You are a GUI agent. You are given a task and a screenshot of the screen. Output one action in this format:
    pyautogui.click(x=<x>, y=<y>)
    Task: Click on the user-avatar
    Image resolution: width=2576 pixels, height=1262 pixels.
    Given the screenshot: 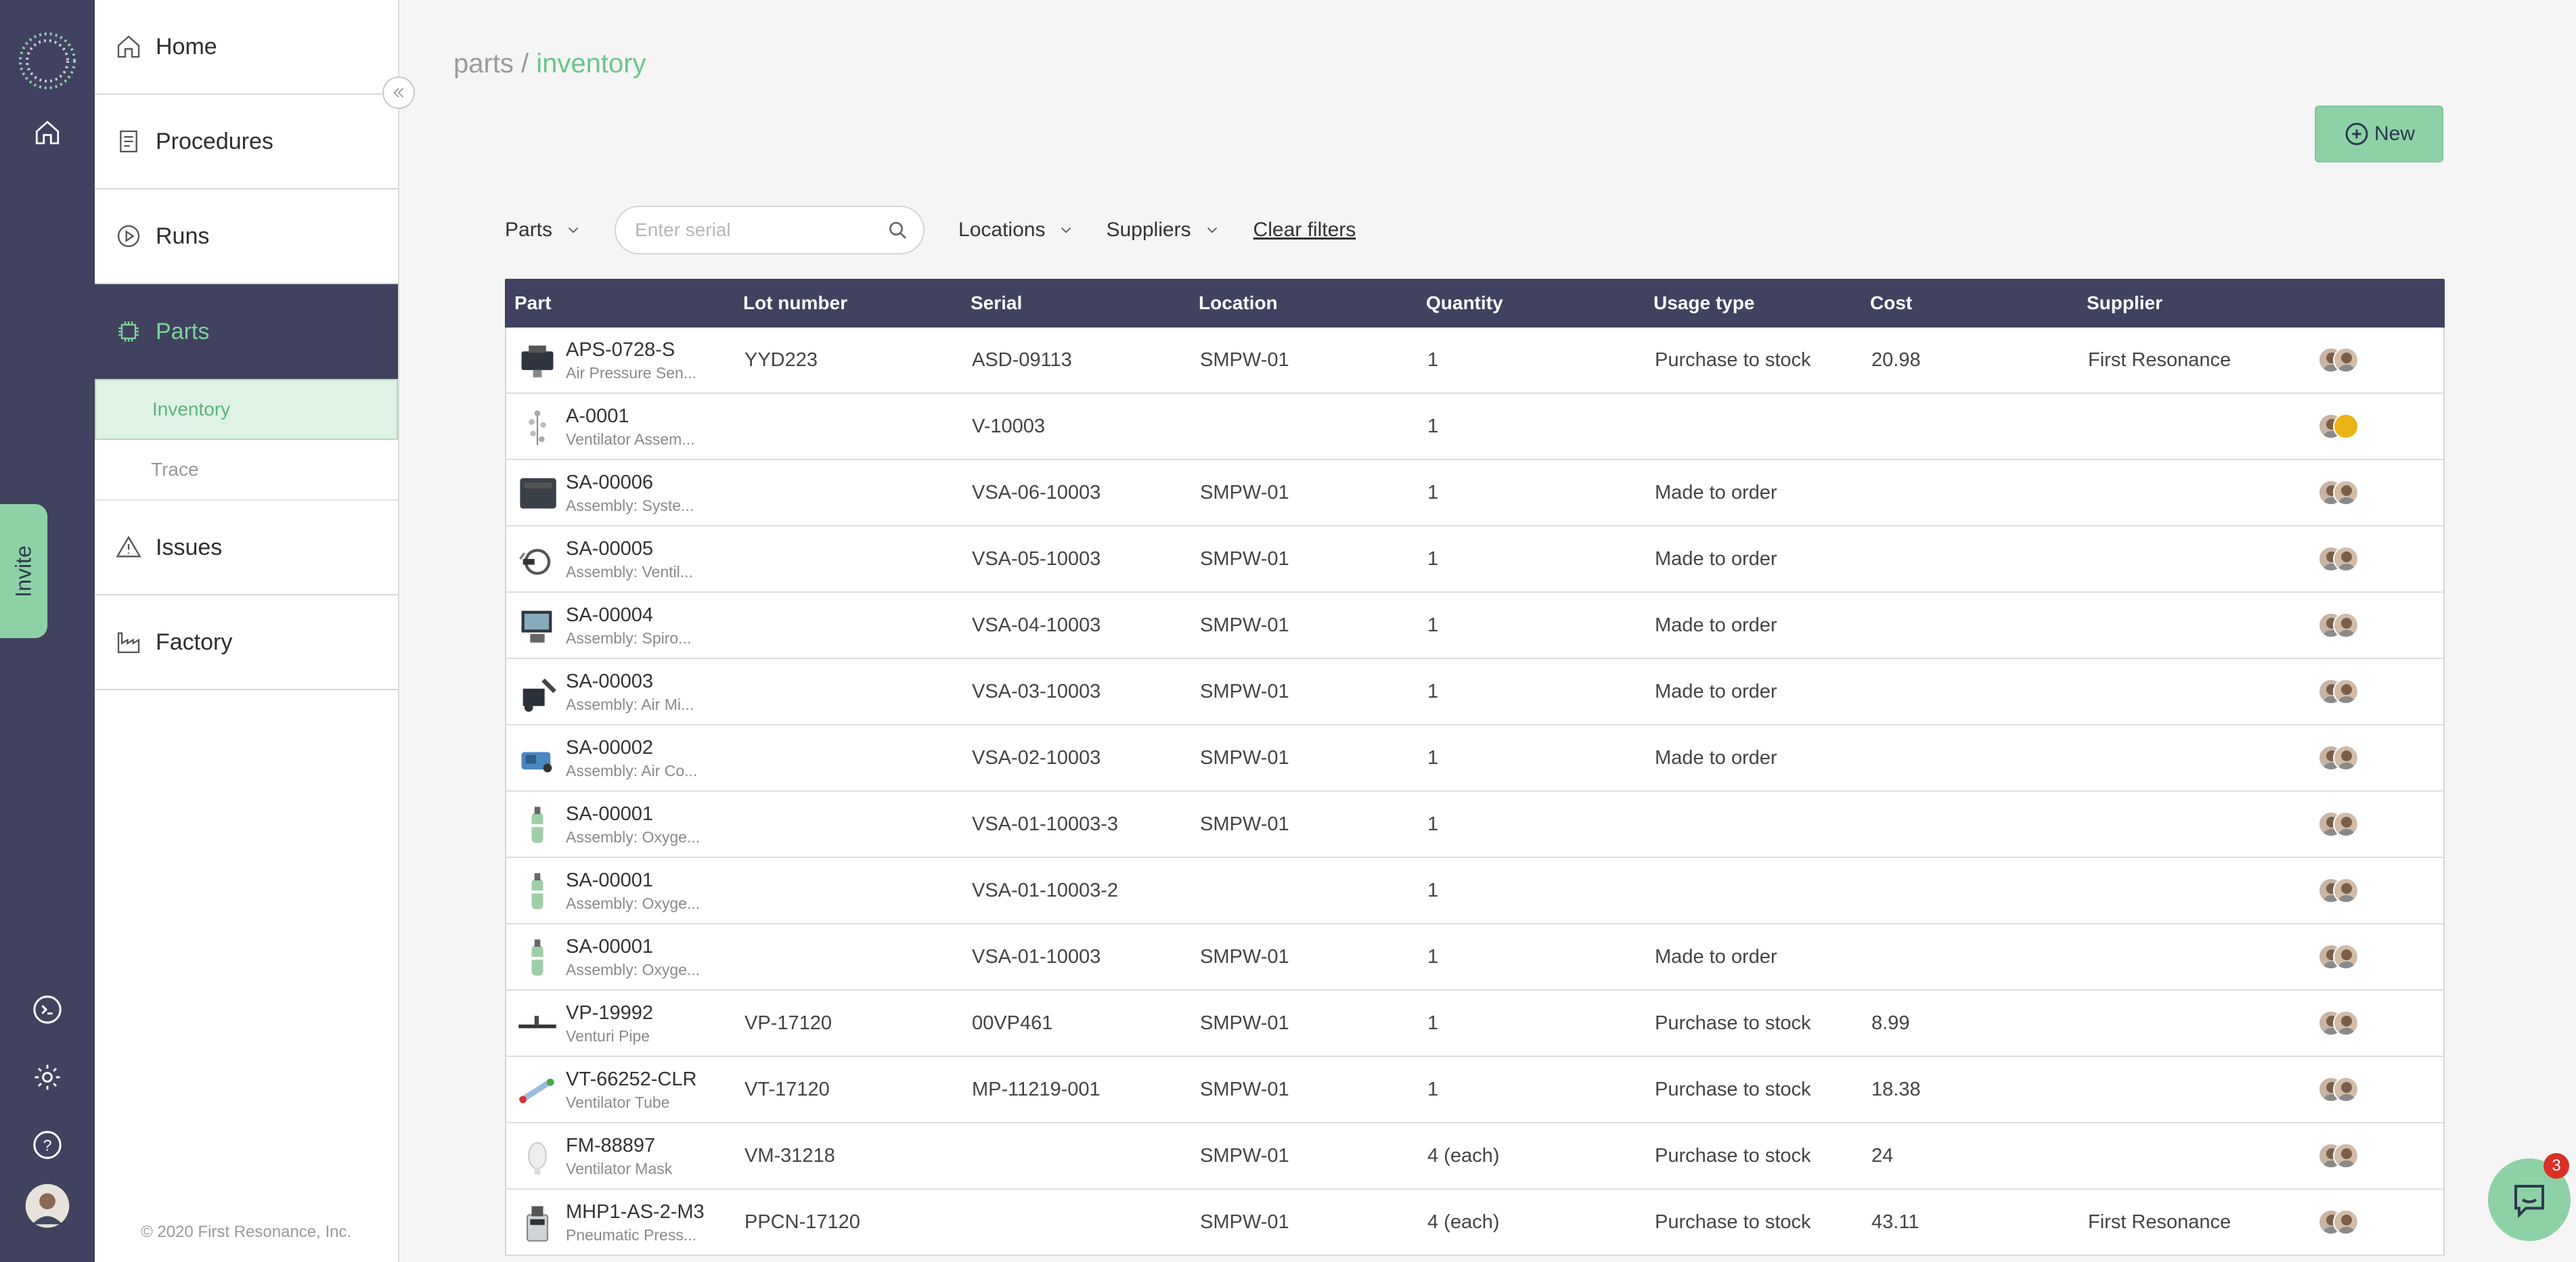 What is the action you would take?
    pyautogui.click(x=47, y=1206)
    